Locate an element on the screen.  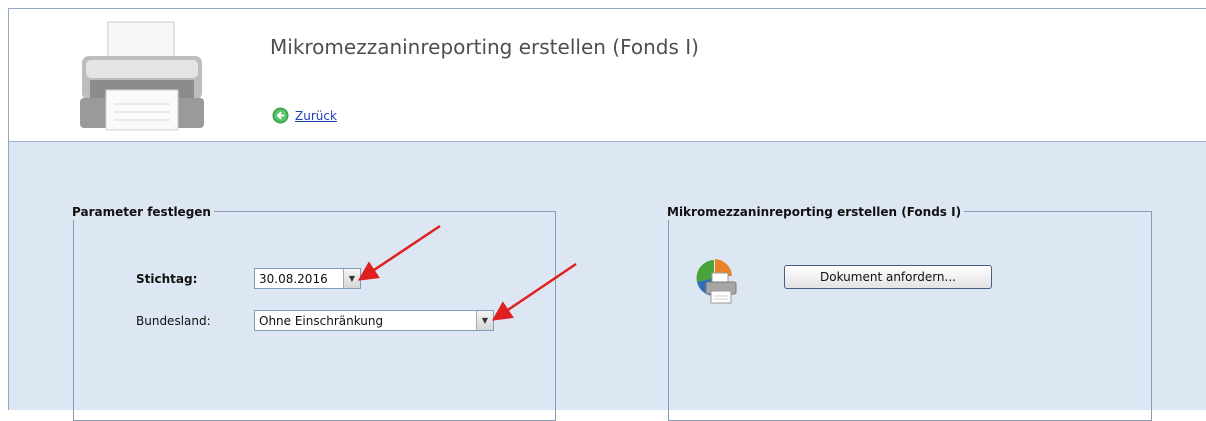
back-arrow-icon is located at coordinates (280, 115).